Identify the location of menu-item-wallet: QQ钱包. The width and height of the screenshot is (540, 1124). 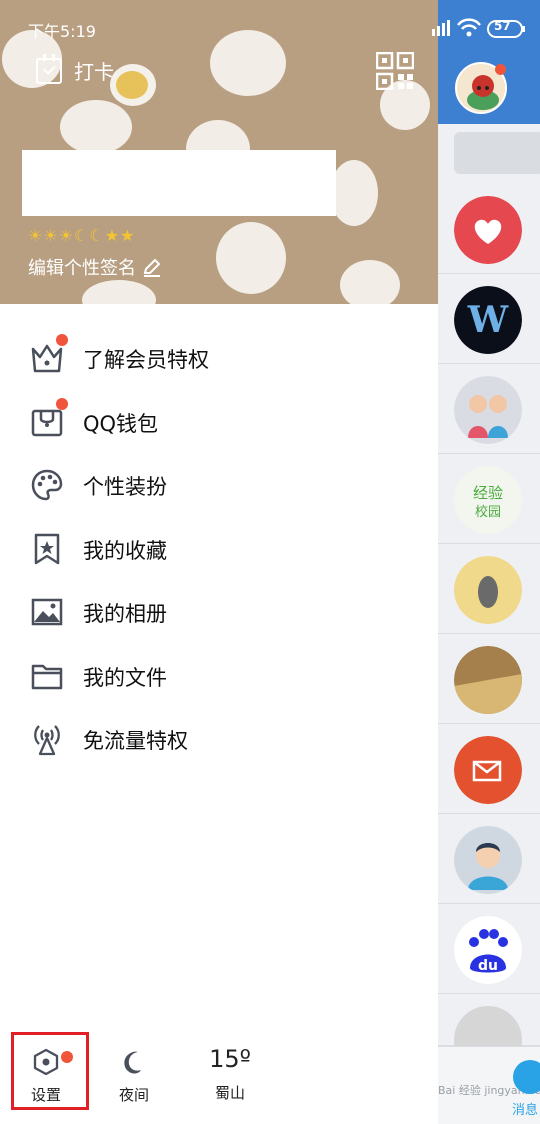
(219, 422).